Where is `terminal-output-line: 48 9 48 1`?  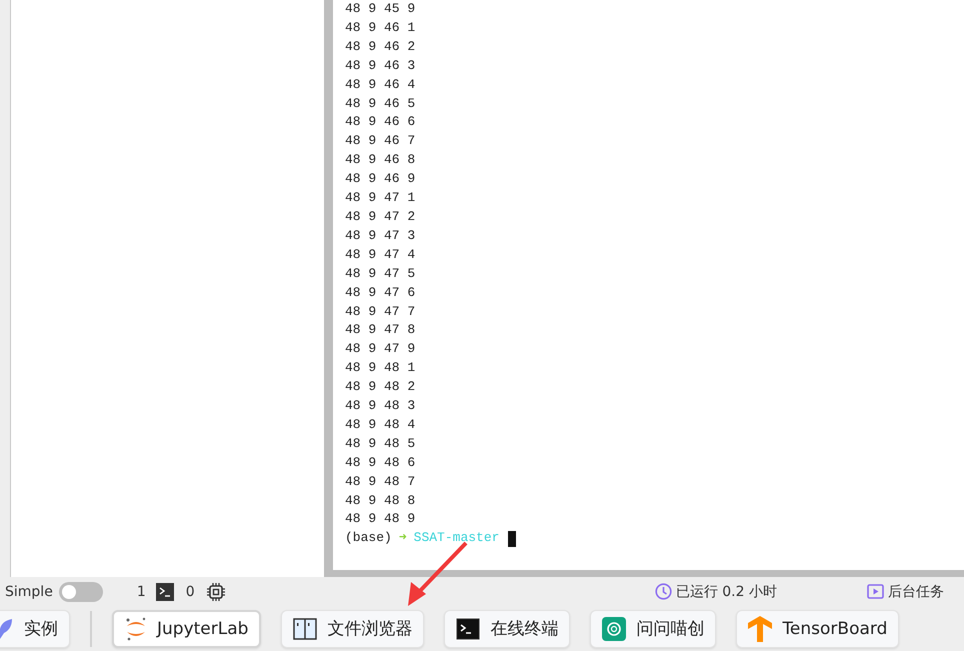
terminal-output-line: 48 9 48 1 is located at coordinates (380, 368).